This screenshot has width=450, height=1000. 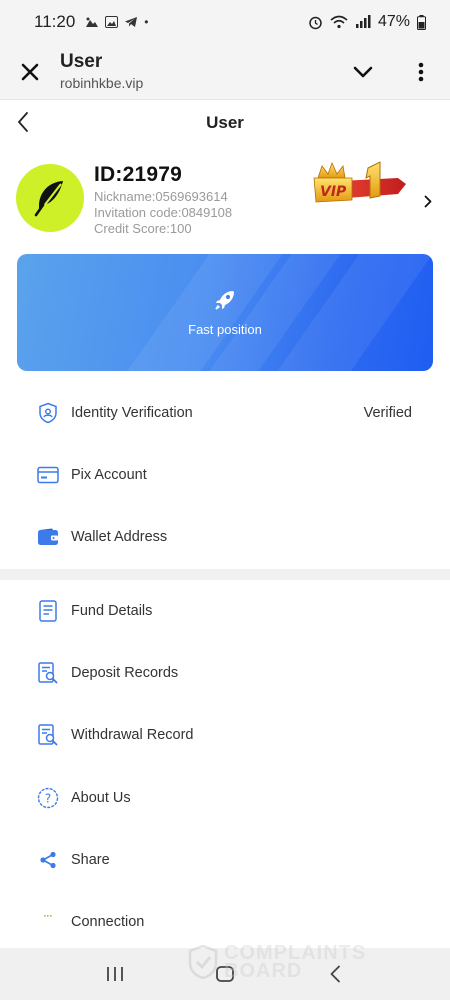 What do you see at coordinates (225, 312) in the screenshot?
I see `fast-position-button: Fast position` at bounding box center [225, 312].